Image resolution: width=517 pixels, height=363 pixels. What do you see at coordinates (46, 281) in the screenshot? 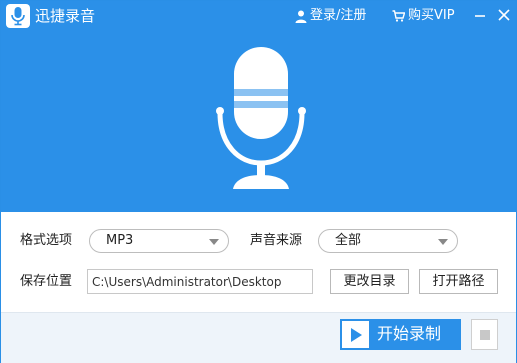
I see `save-location-label: 保存位置` at bounding box center [46, 281].